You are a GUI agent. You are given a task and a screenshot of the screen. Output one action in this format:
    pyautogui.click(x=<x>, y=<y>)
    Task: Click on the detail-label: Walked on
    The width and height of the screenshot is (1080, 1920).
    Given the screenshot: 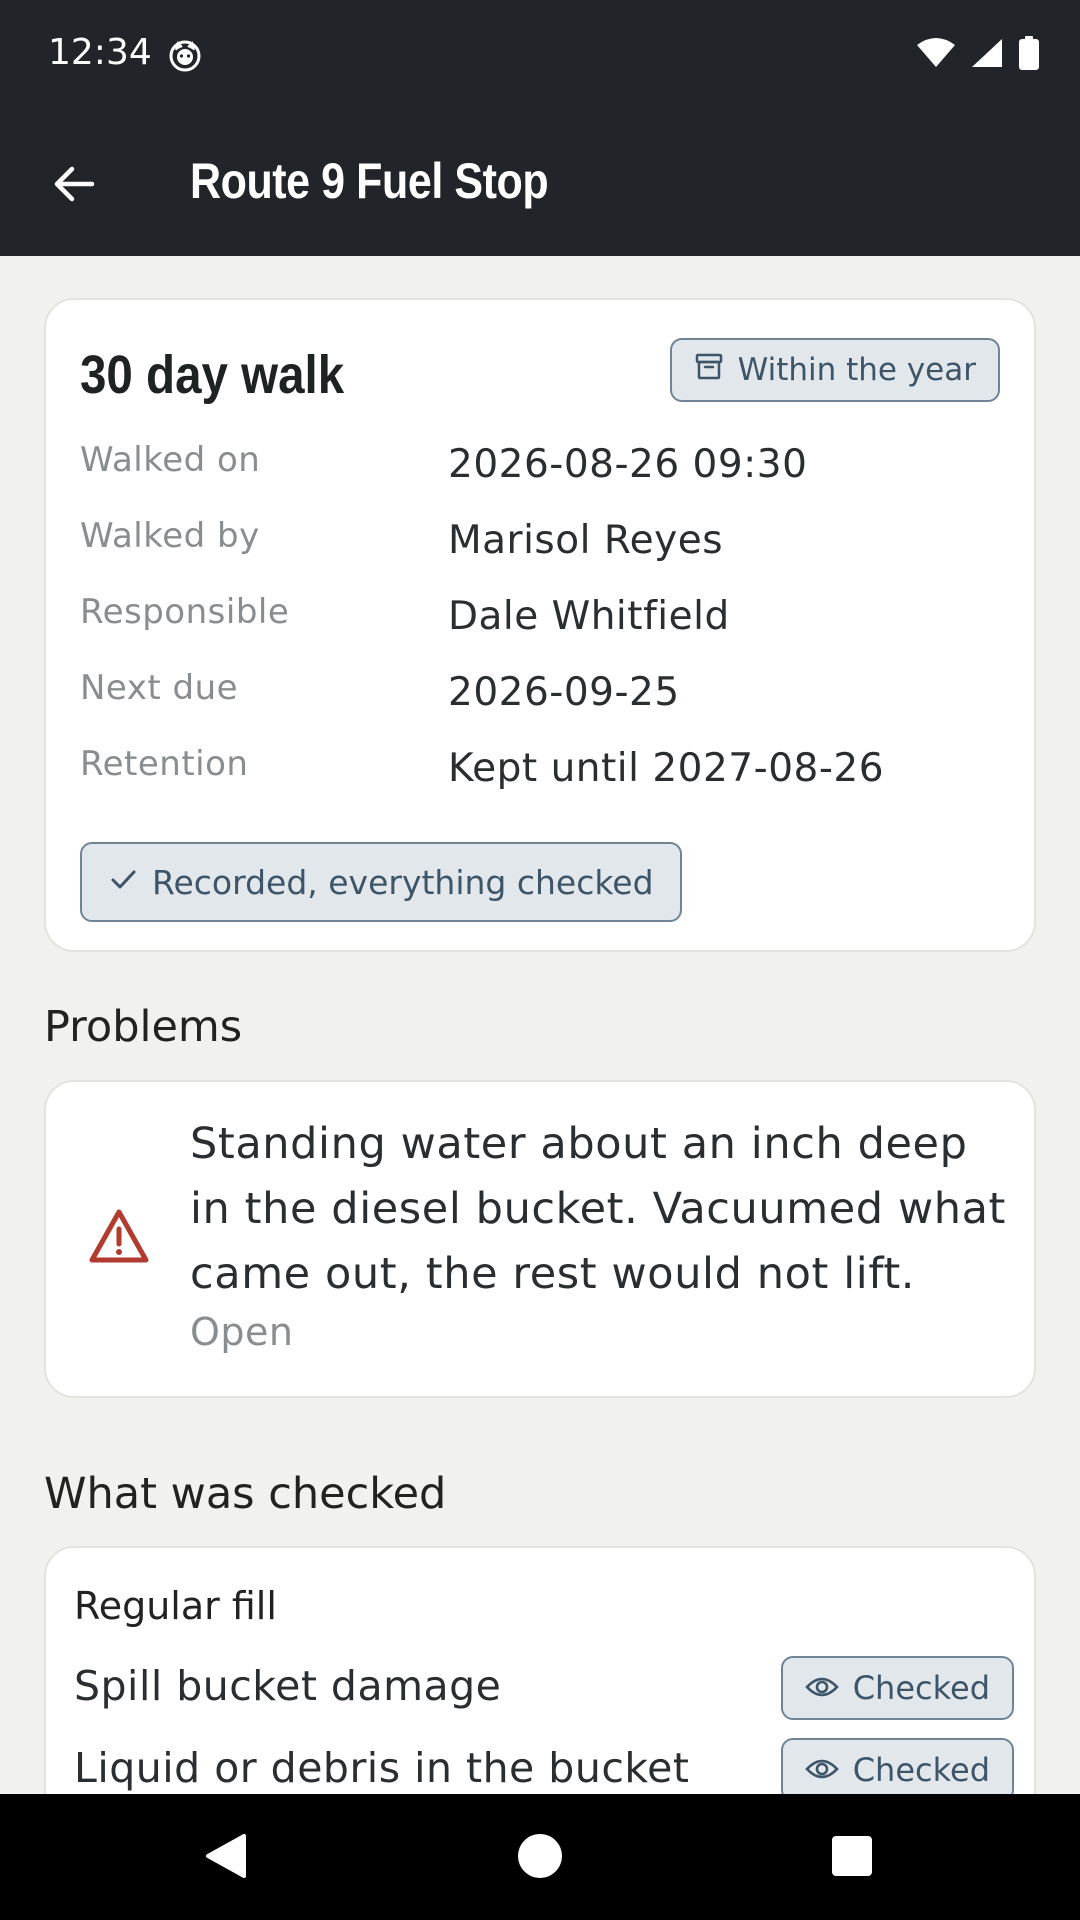 What is the action you would take?
    pyautogui.click(x=170, y=460)
    